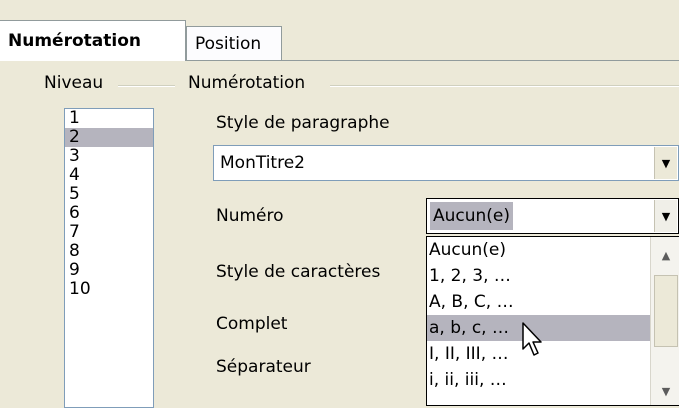 This screenshot has height=408, width=679. I want to click on level-item: 1, so click(109, 118).